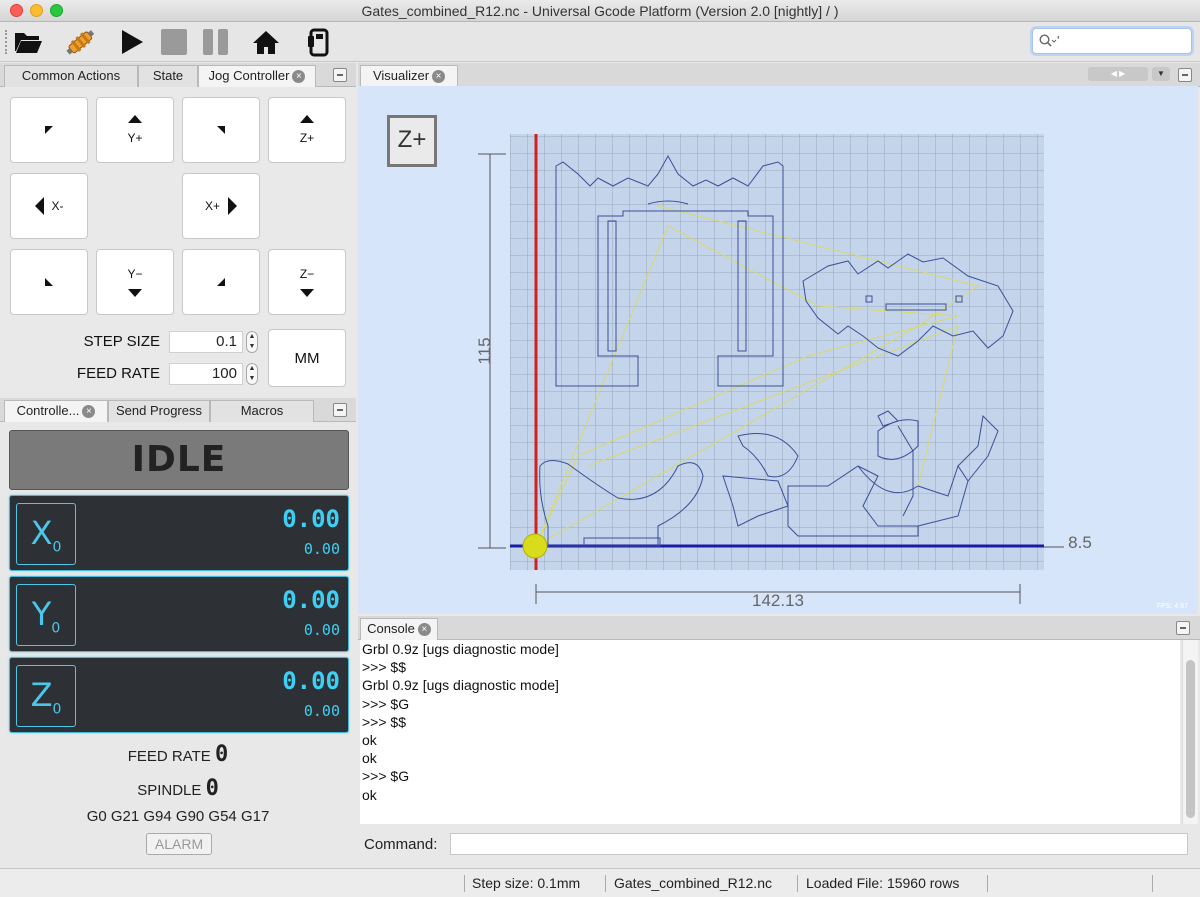  Describe the element at coordinates (1185, 75) in the screenshot. I see `maximize-panel-button` at that location.